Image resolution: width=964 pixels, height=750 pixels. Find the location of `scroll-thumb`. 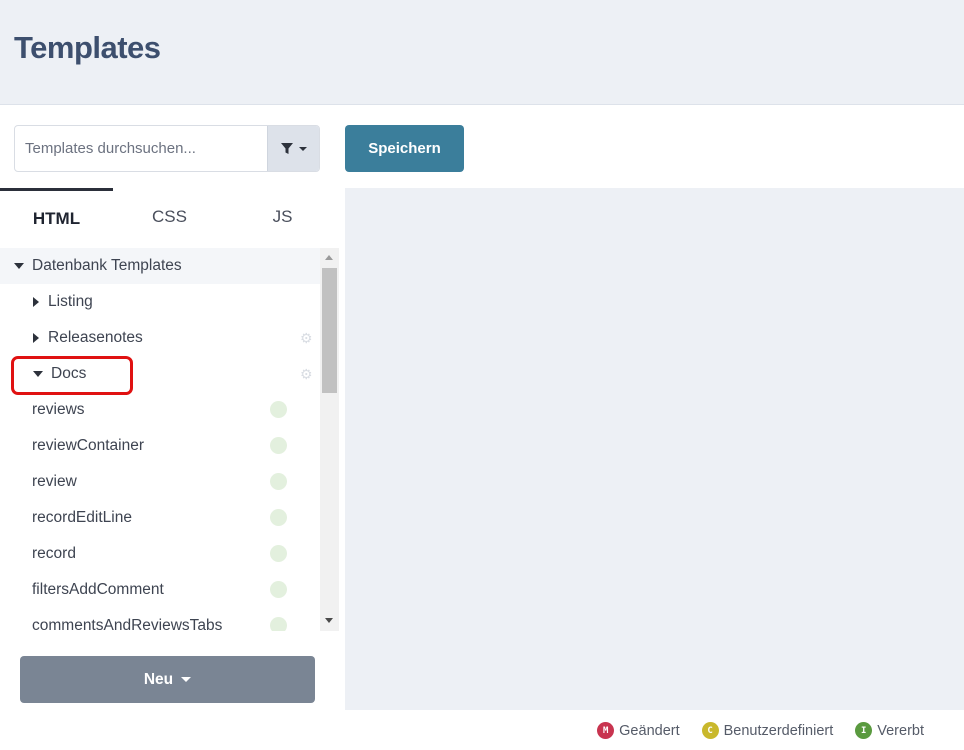

scroll-thumb is located at coordinates (329, 330).